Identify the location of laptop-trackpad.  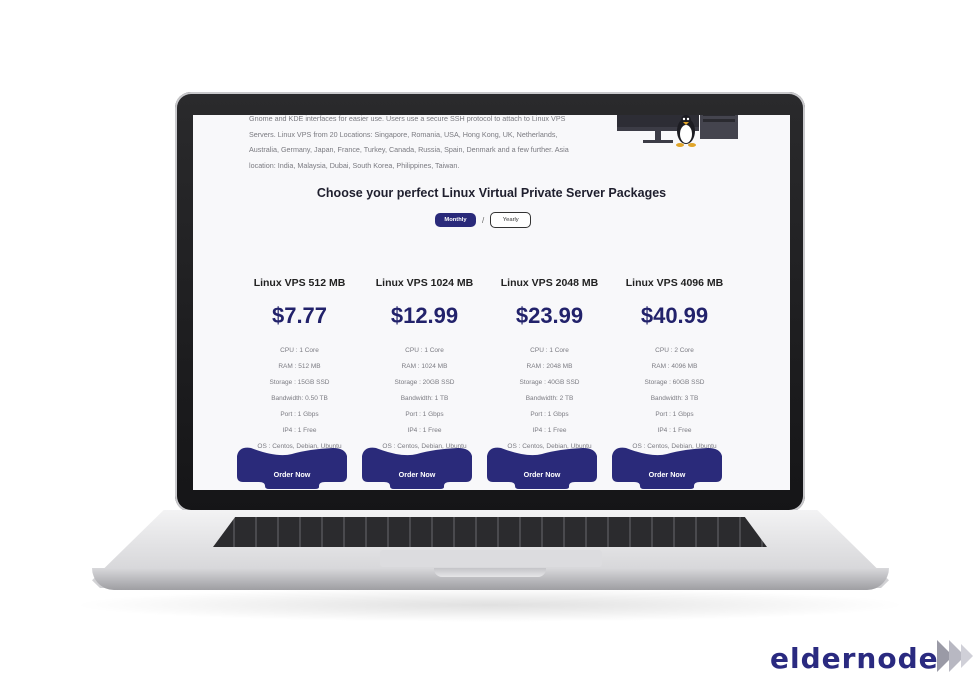
(491, 558).